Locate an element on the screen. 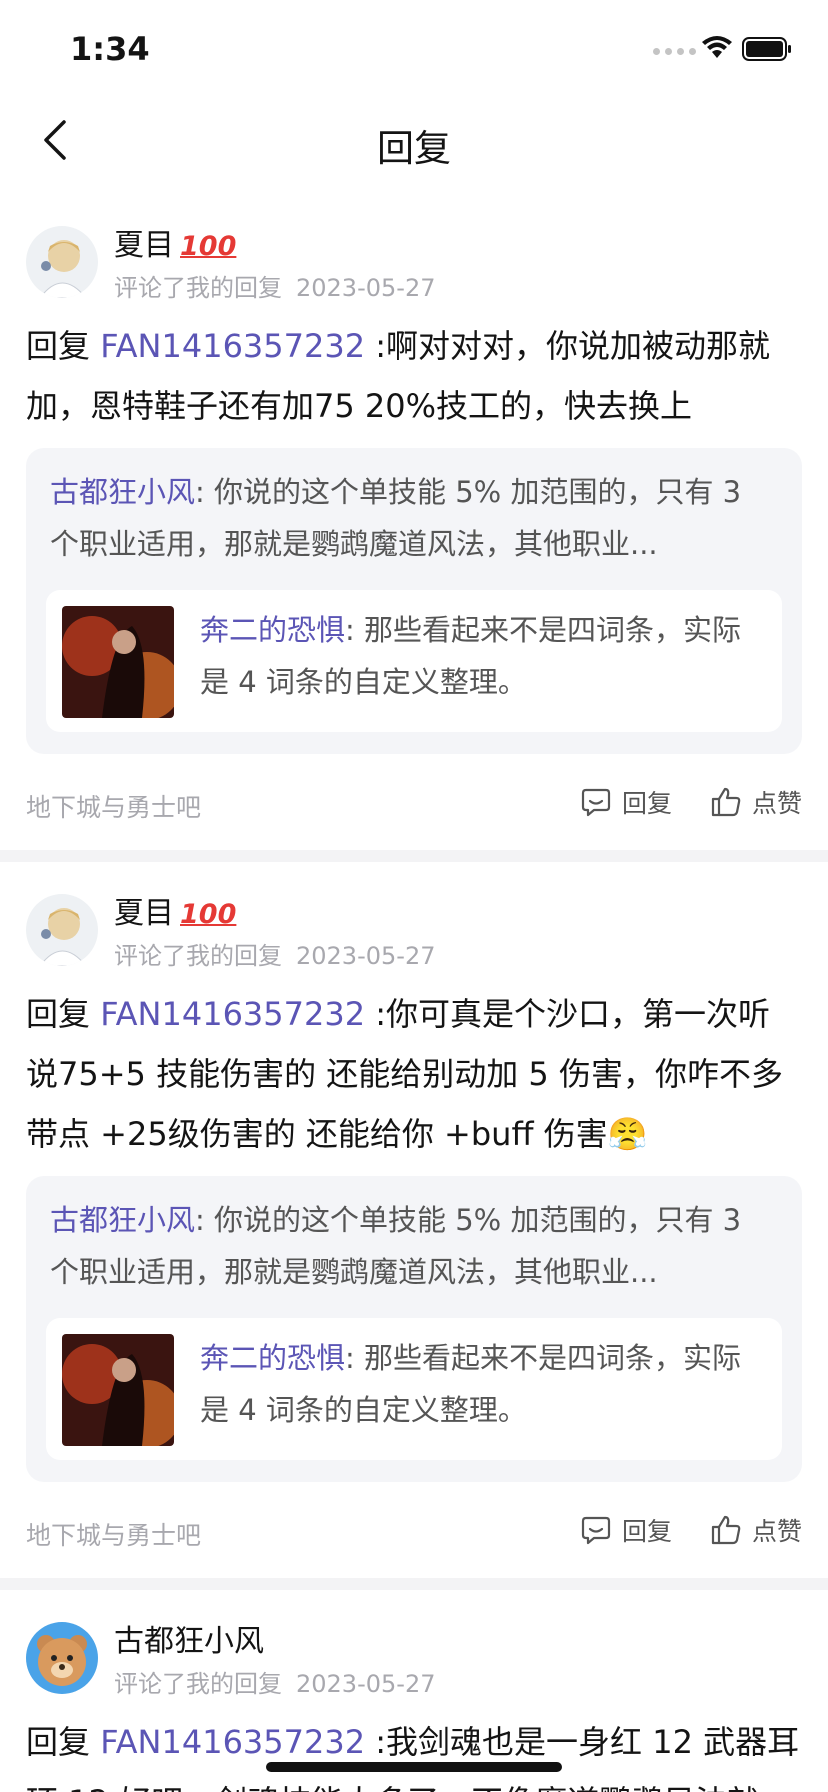  home-indicator is located at coordinates (414, 1767).